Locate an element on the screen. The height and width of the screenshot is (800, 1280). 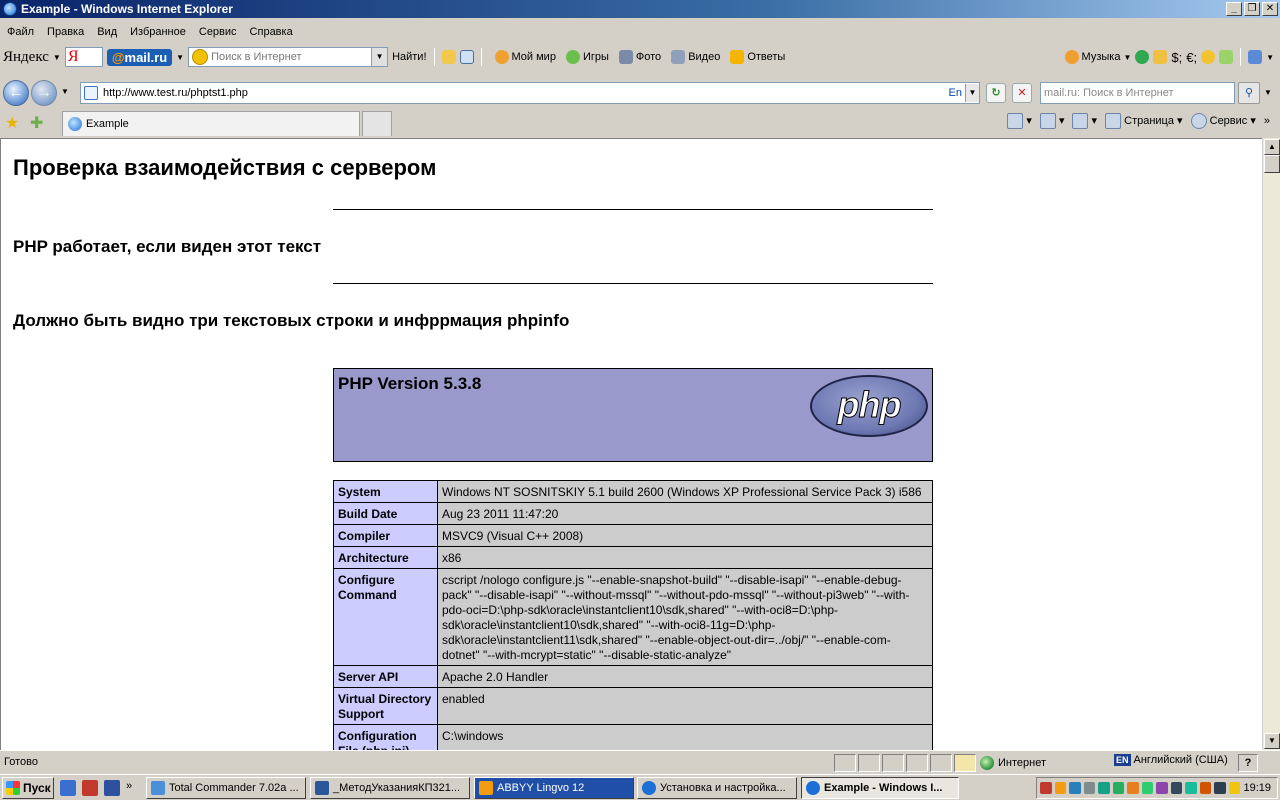
photo-button: Фото is located at coordinates (639, 57).